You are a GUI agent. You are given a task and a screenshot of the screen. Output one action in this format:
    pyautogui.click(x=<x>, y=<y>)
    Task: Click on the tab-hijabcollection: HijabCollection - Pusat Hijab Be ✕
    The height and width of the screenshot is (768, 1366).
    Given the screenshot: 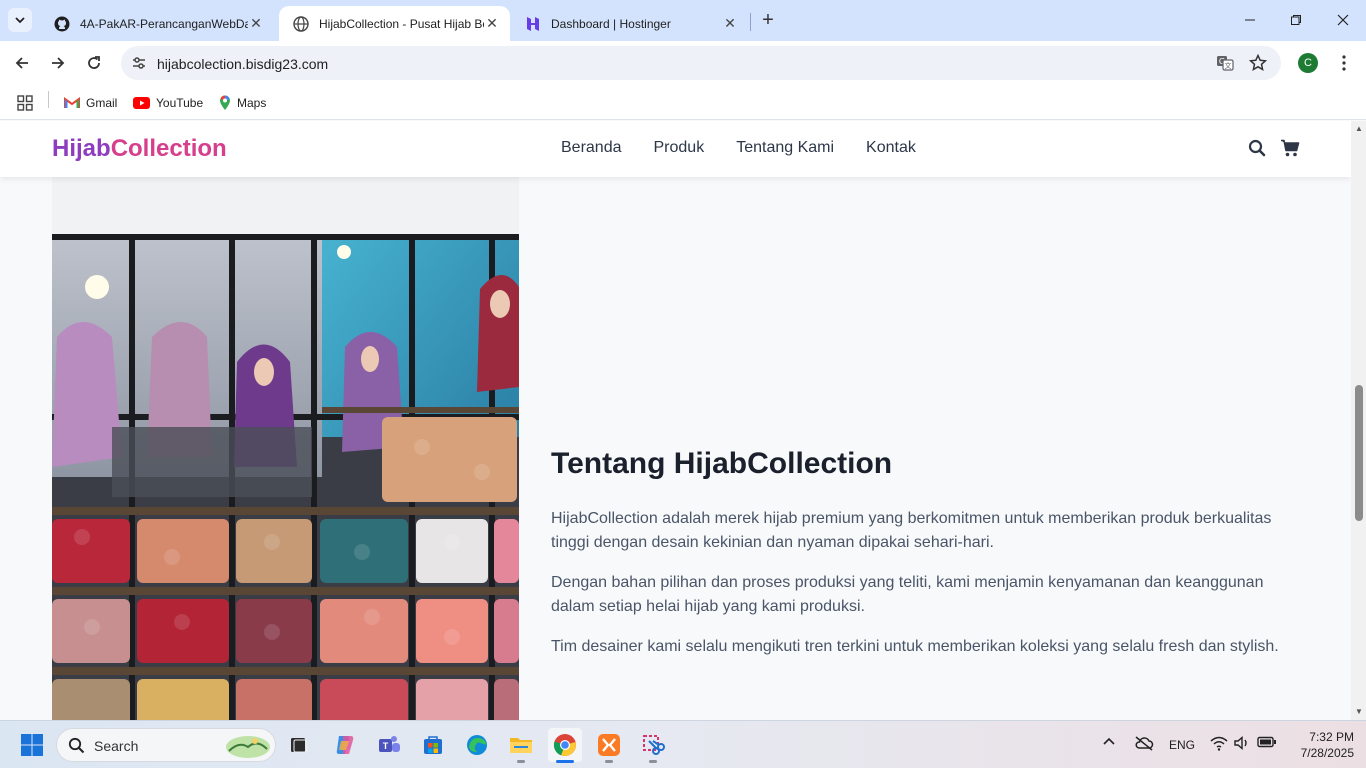 What is the action you would take?
    pyautogui.click(x=394, y=23)
    